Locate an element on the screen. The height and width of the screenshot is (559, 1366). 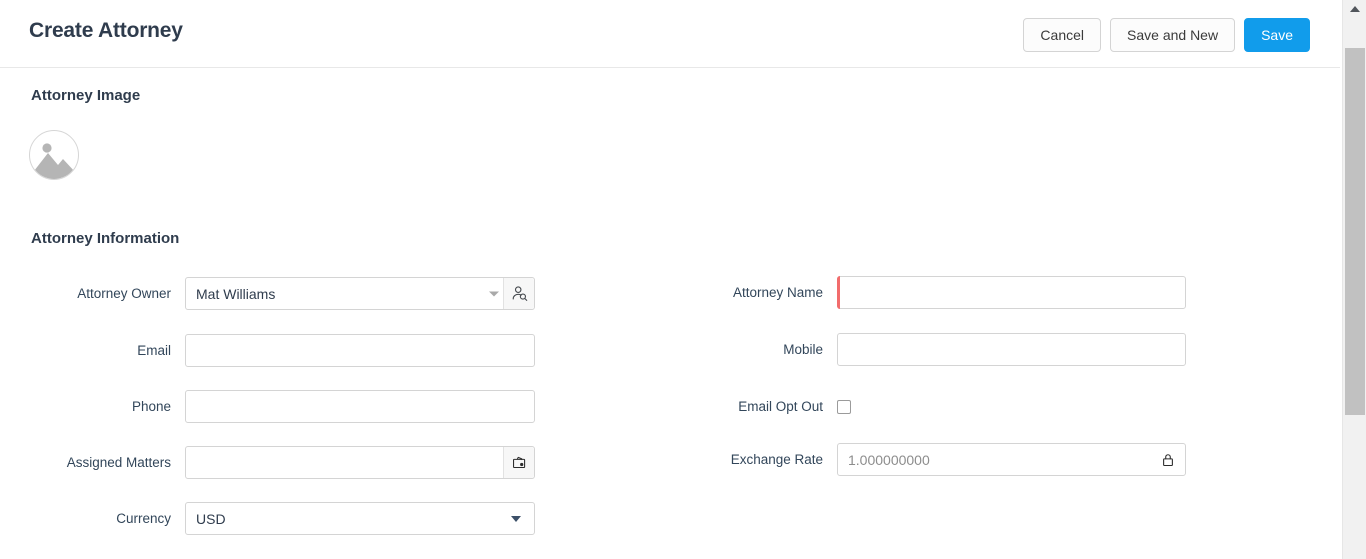
exchange-rate-input: 1.000000000 is located at coordinates (1011, 459).